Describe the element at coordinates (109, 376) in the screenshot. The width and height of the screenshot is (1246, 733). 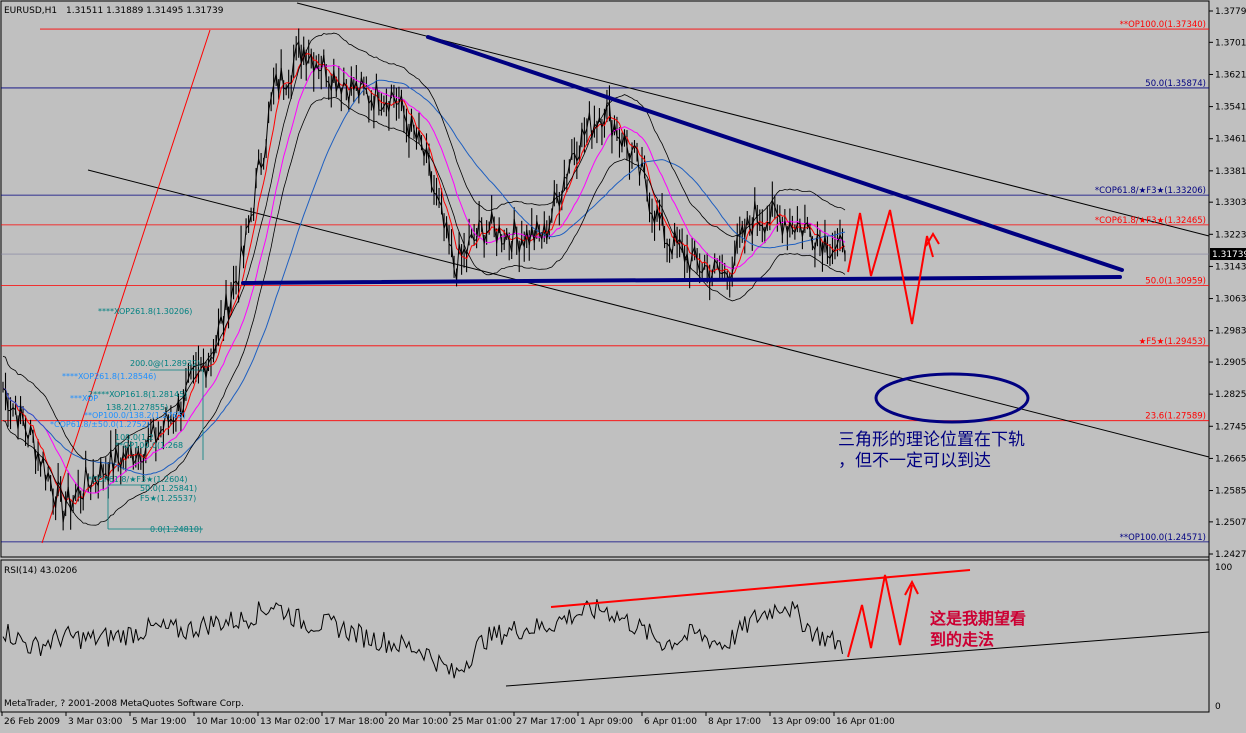
I see `fib-label: ****XOP261.8(1.28546)` at that location.